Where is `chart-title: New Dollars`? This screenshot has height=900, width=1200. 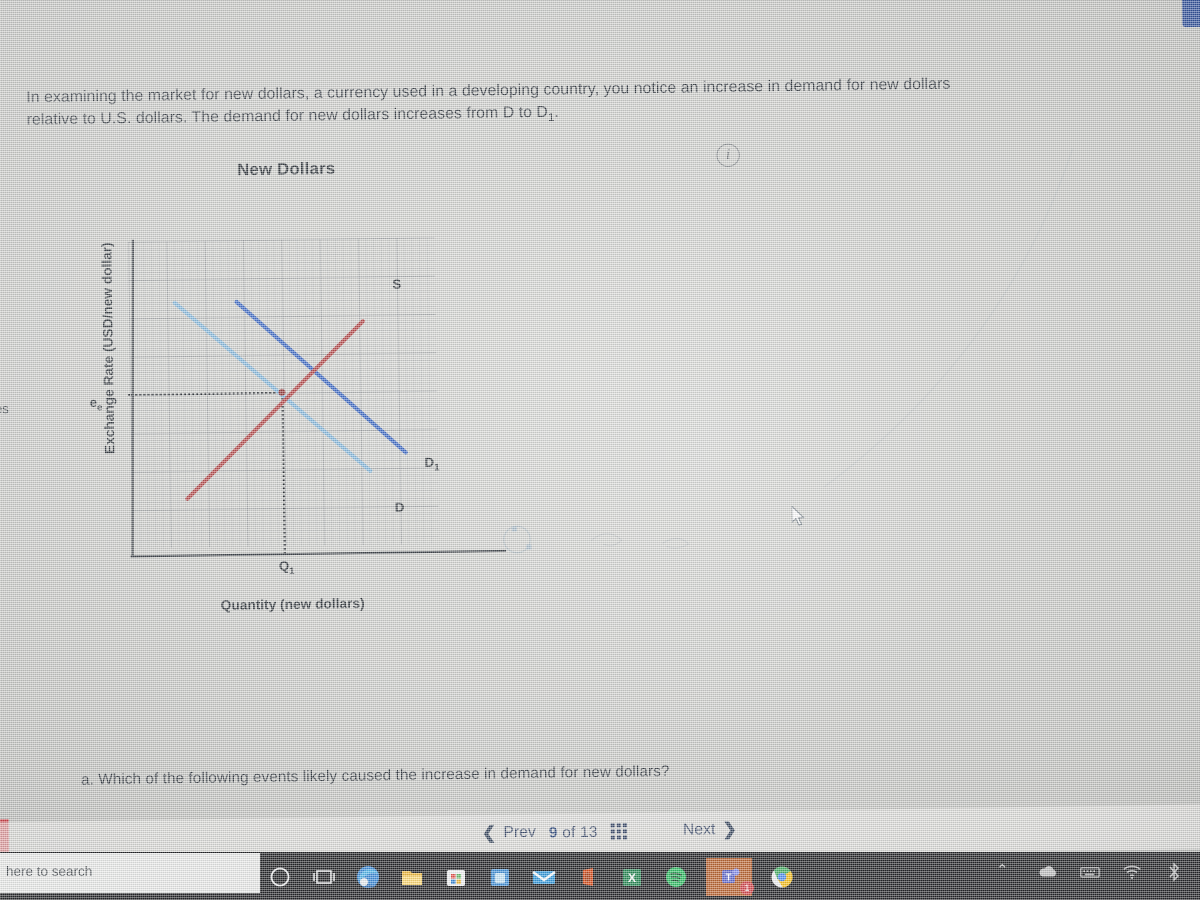 chart-title: New Dollars is located at coordinates (286, 169).